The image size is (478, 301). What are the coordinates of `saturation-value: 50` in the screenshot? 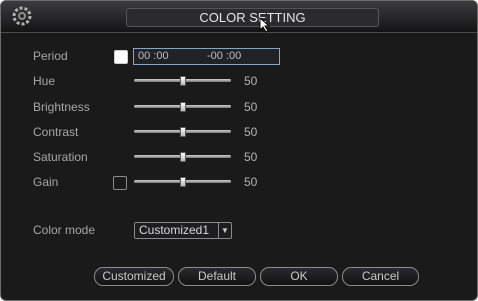 It's located at (251, 157).